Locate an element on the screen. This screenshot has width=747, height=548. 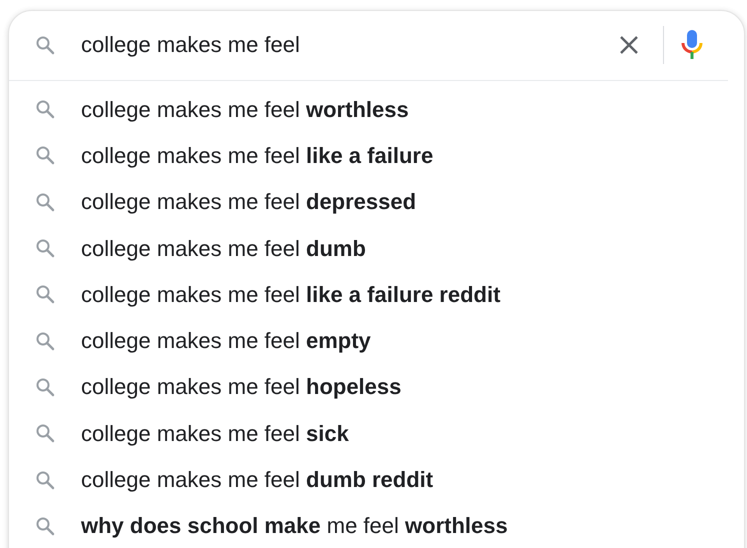
microphone-icon is located at coordinates (692, 45).